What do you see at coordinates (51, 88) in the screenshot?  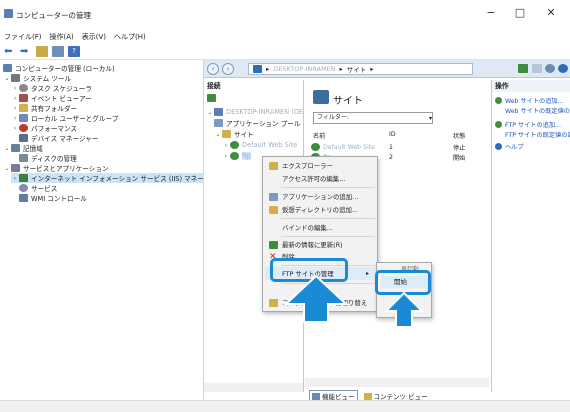 I see `tree-item-task-scheduler: › タスク スケジューラ` at bounding box center [51, 88].